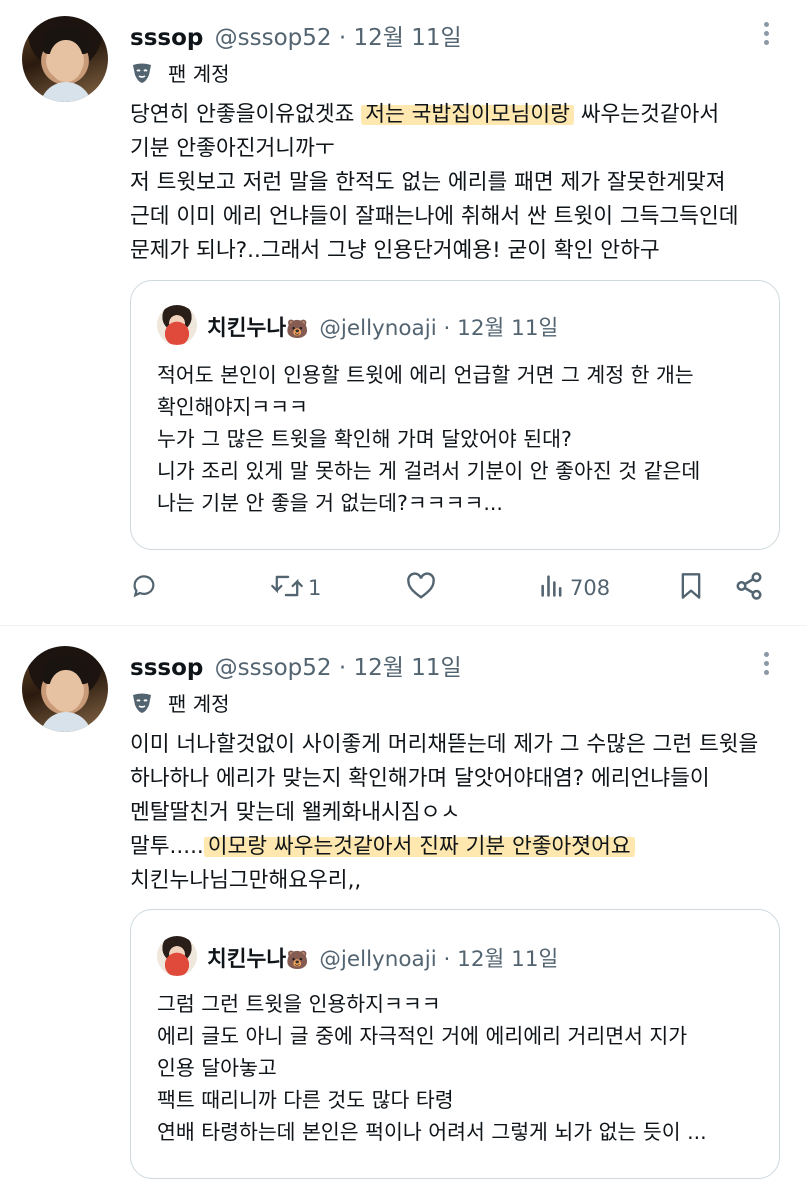 This screenshot has height=1200, width=807. Describe the element at coordinates (395, 250) in the screenshot. I see `tweet-line: 문제가 되나?..그래서 그냥 인용단거예용! 굳이 확인 안하구` at that location.